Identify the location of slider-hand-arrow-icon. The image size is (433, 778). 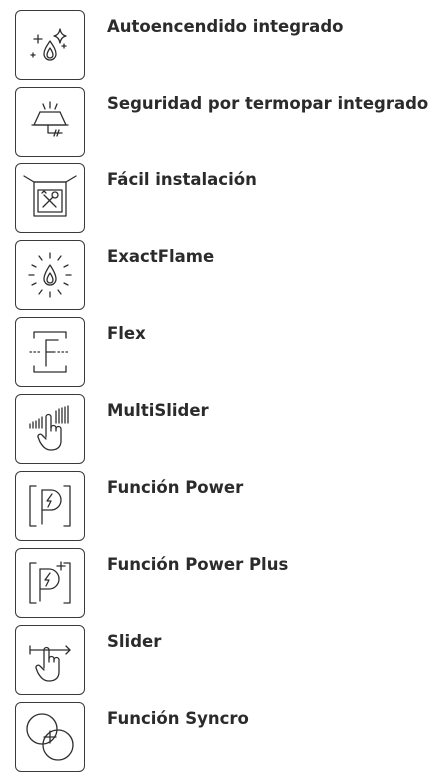
(50, 663).